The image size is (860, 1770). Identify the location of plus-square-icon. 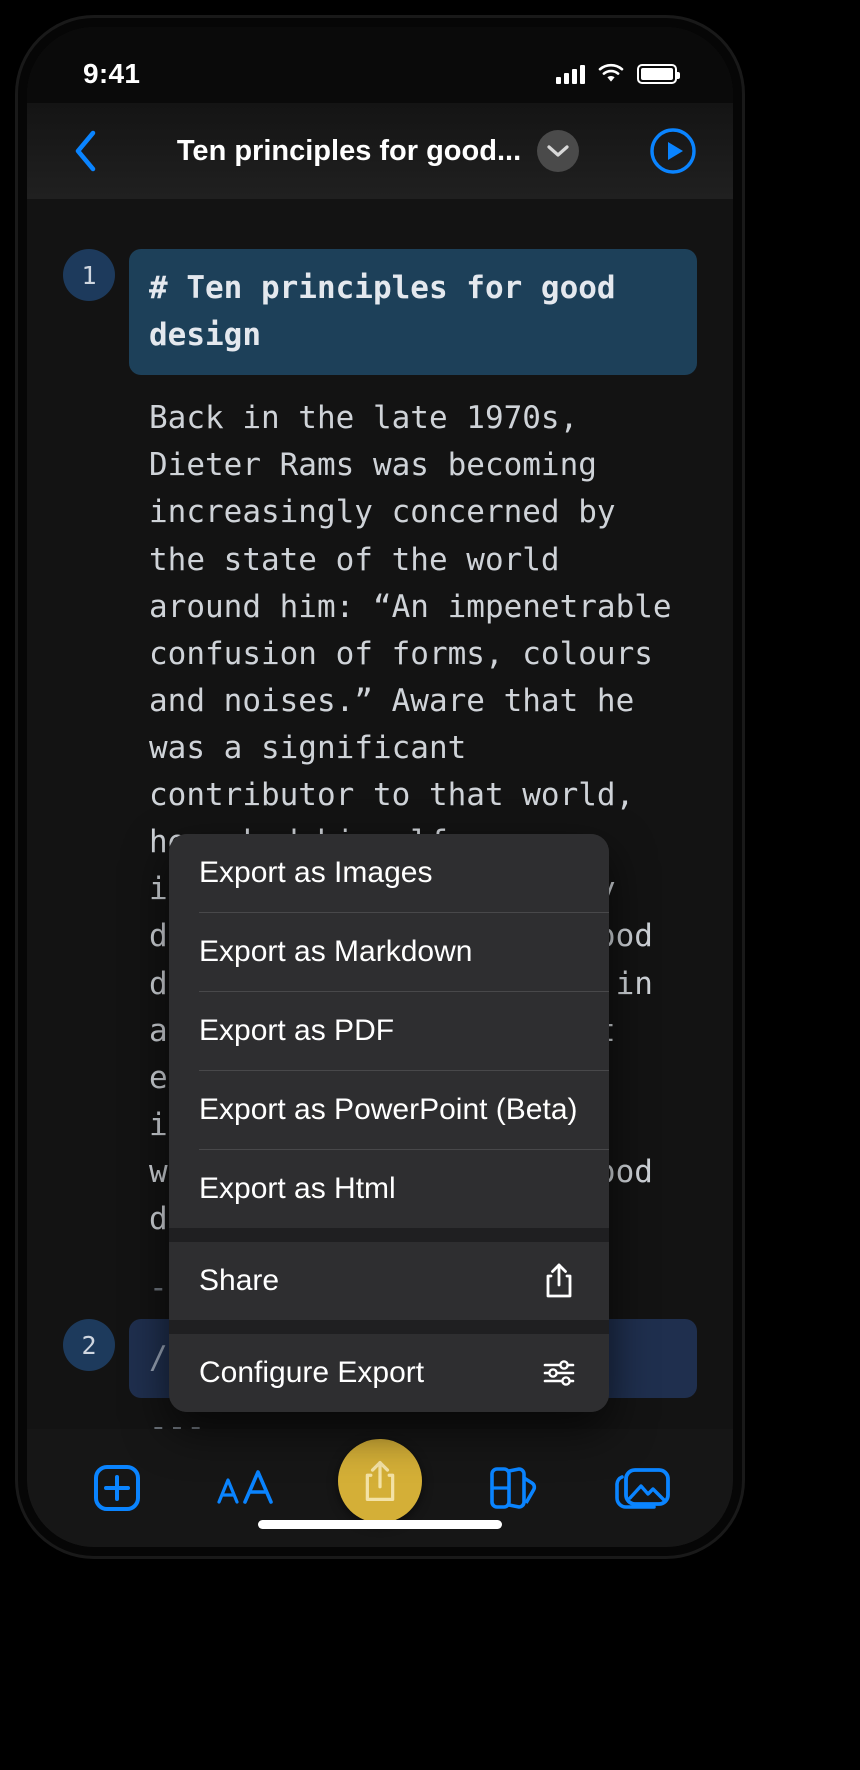
(117, 1488).